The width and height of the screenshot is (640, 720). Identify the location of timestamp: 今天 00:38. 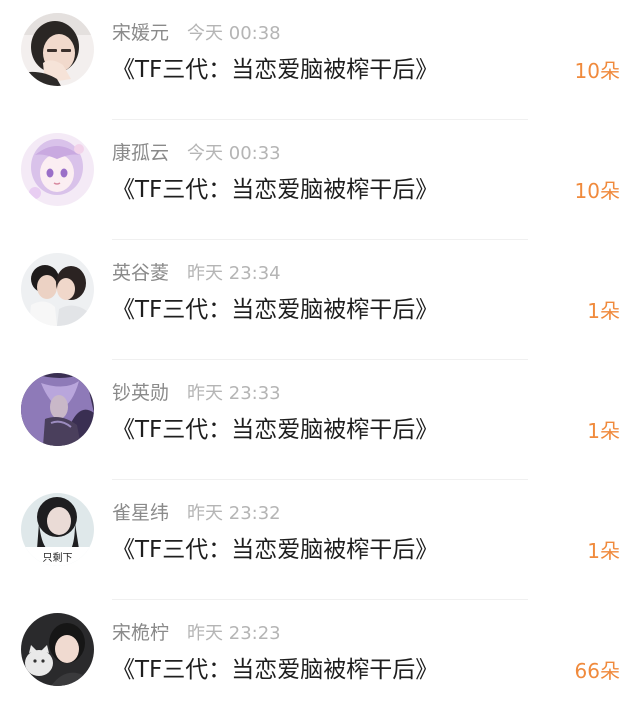
(234, 33).